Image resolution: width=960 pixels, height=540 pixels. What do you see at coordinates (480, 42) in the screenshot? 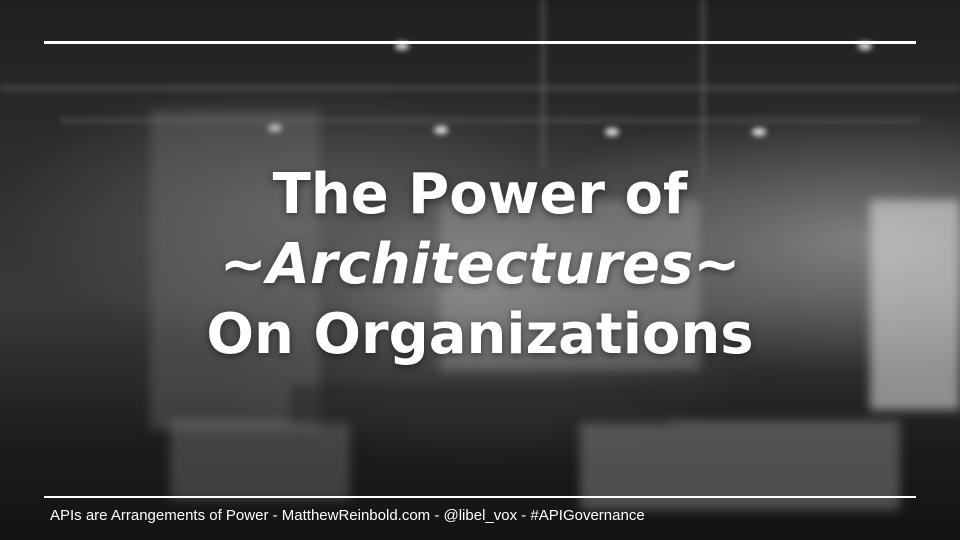
I see `top-divider-line` at bounding box center [480, 42].